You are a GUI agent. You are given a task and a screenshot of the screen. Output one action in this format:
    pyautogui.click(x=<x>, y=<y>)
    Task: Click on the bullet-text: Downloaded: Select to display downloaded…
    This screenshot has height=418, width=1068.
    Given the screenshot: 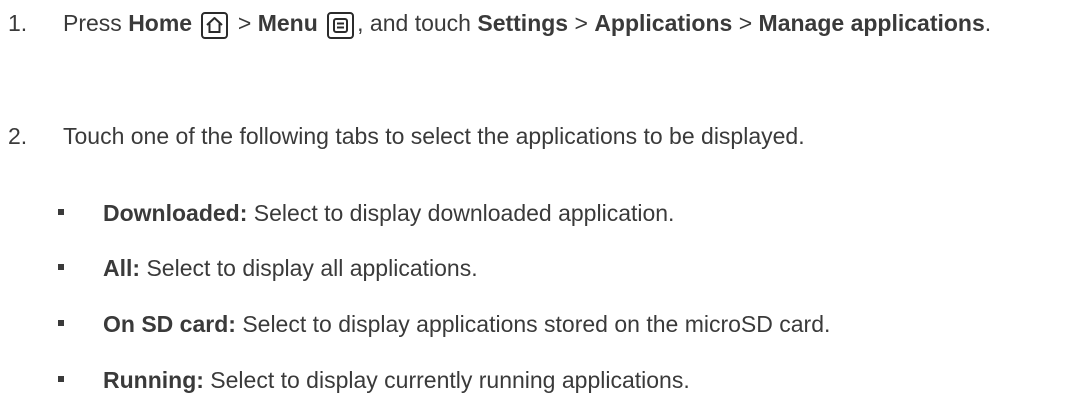 What is the action you would take?
    pyautogui.click(x=388, y=213)
    